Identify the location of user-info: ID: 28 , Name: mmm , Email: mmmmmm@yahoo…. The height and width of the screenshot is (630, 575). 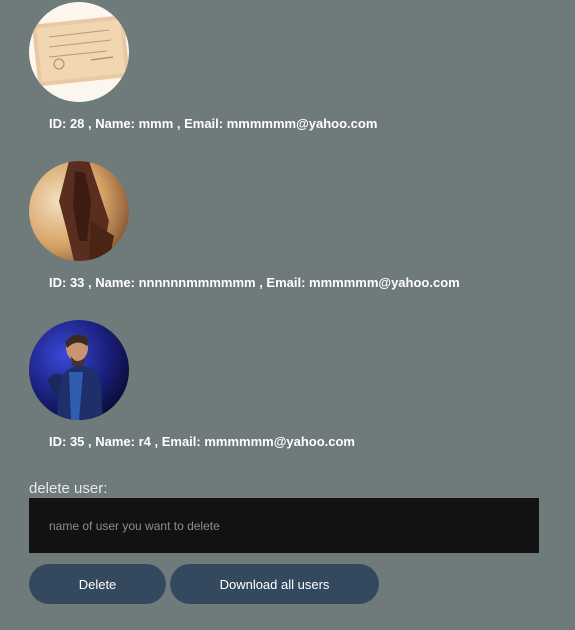
(213, 123).